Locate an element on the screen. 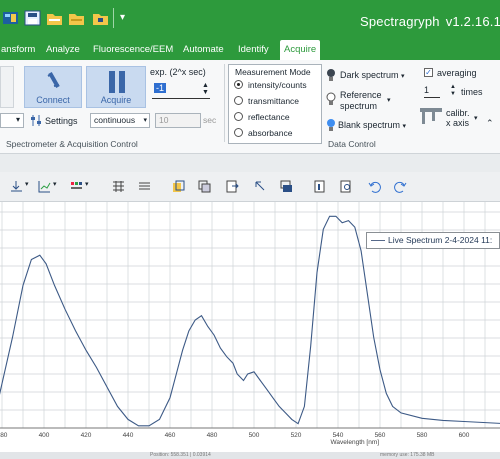 Image resolution: width=500 pixels, height=459 pixels. exposure-label: exp. (2^x sec) is located at coordinates (178, 72).